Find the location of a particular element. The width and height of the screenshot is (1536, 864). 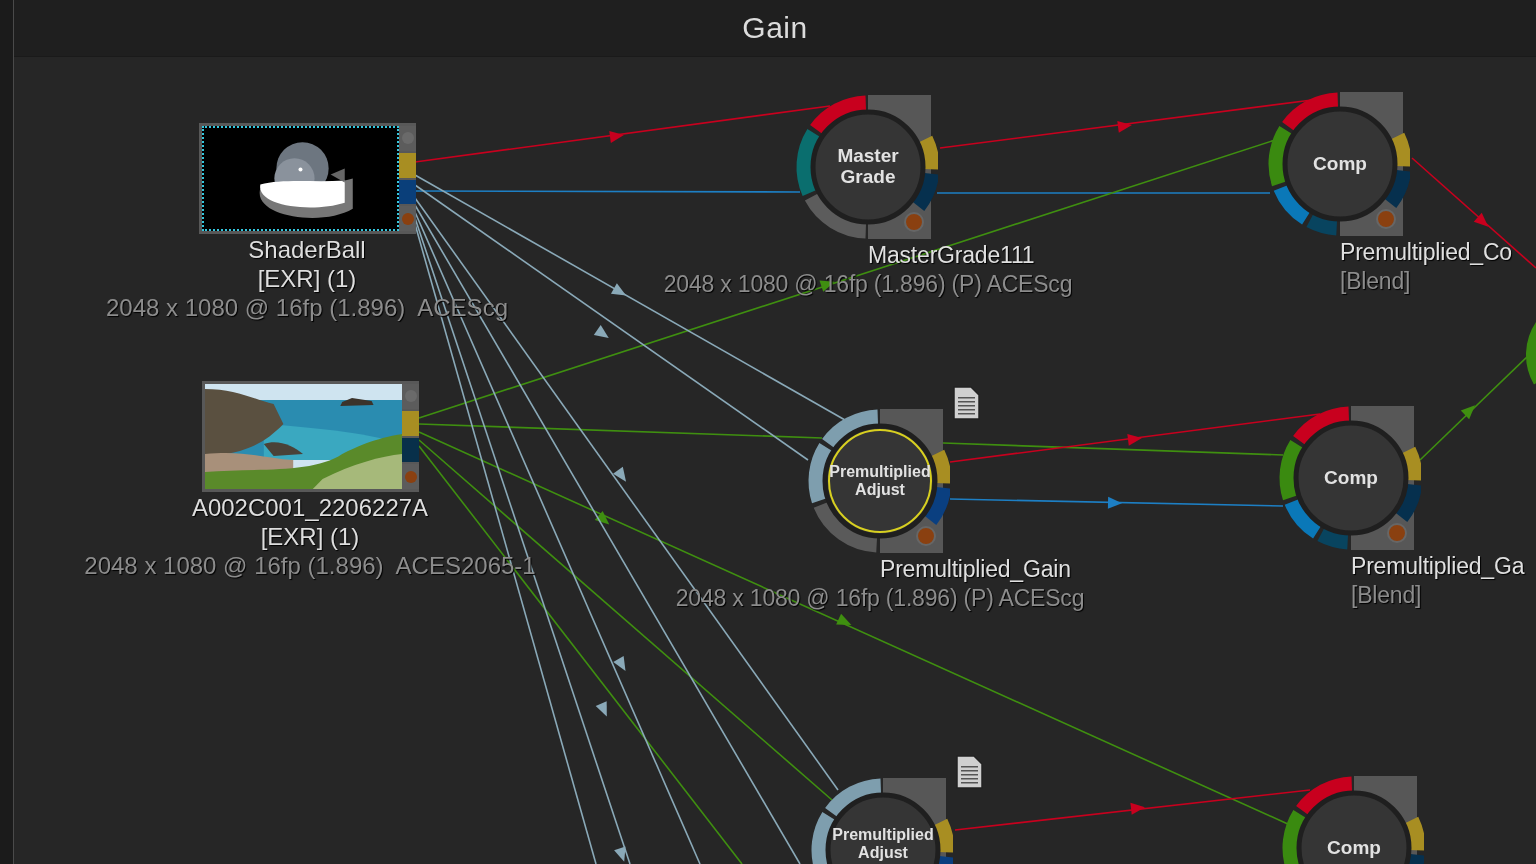

node-name: Premultiplied_Co is located at coordinates (1426, 252).